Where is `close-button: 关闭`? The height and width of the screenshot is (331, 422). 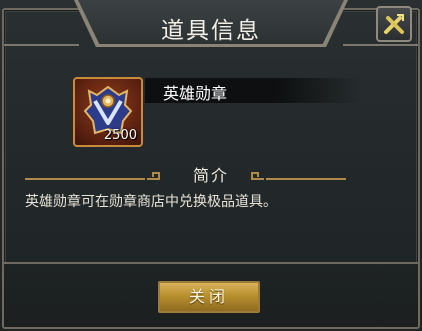
close-button: 关闭 is located at coordinates (209, 297).